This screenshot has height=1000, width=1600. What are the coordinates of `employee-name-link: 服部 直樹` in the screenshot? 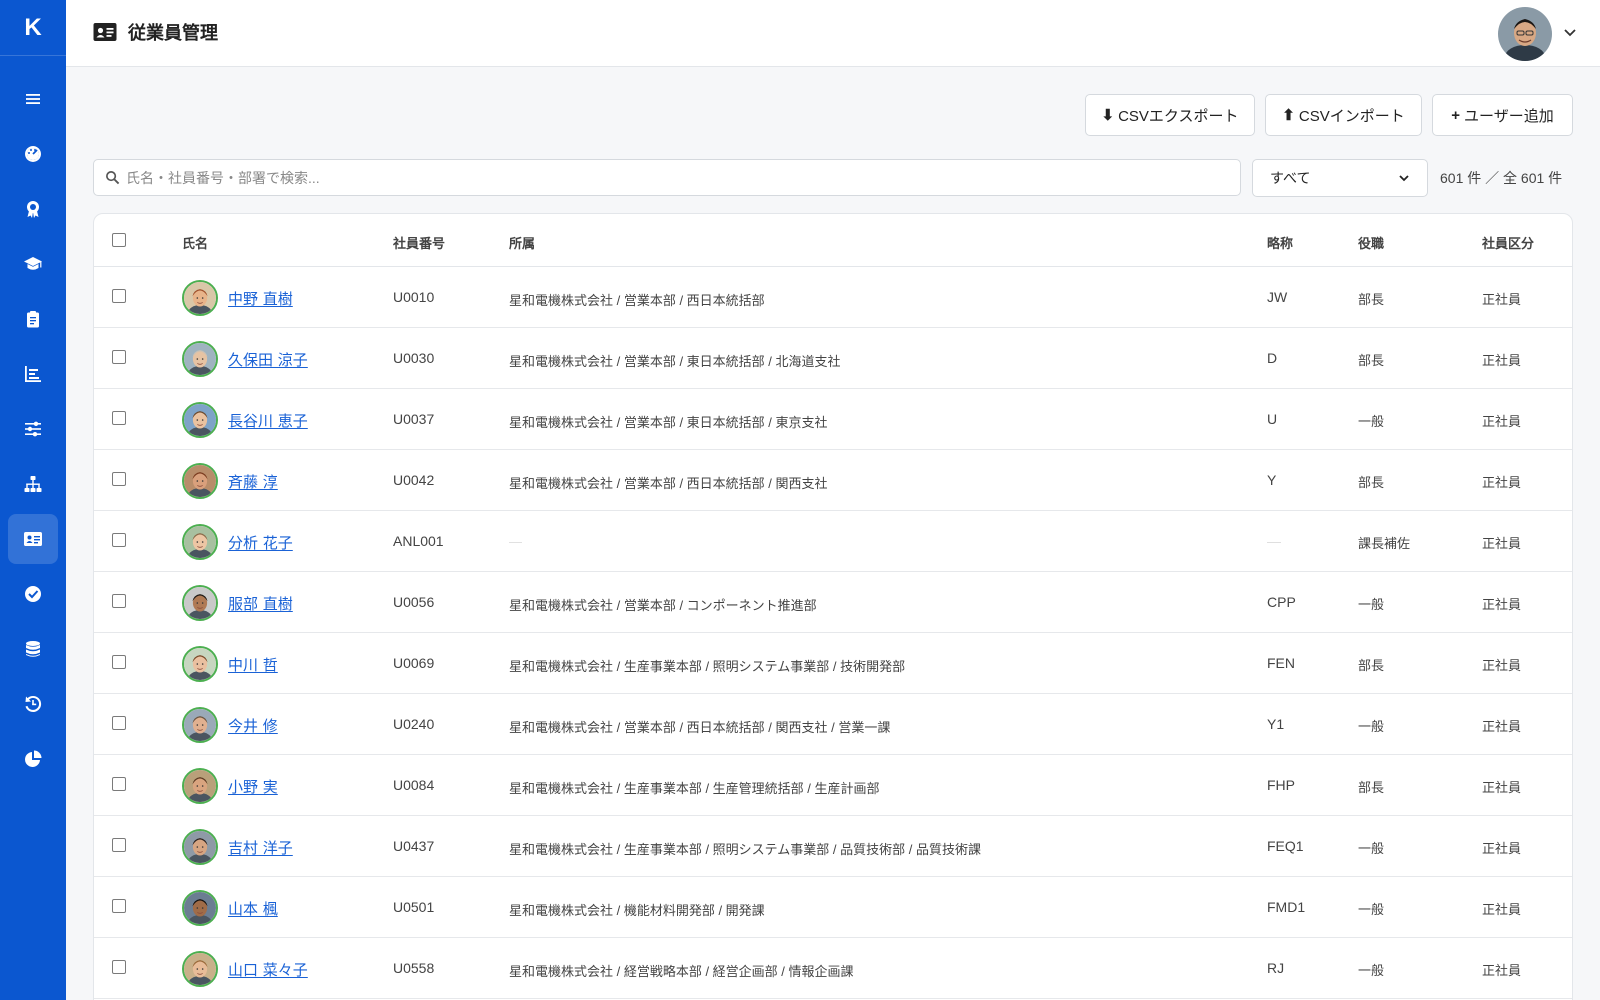 It's located at (260, 603).